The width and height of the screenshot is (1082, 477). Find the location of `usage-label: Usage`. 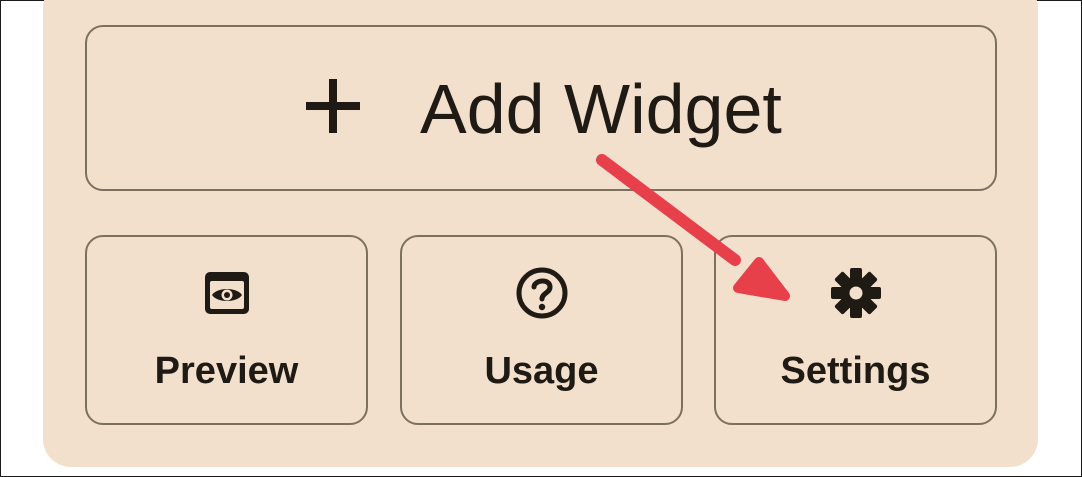

usage-label: Usage is located at coordinates (541, 371).